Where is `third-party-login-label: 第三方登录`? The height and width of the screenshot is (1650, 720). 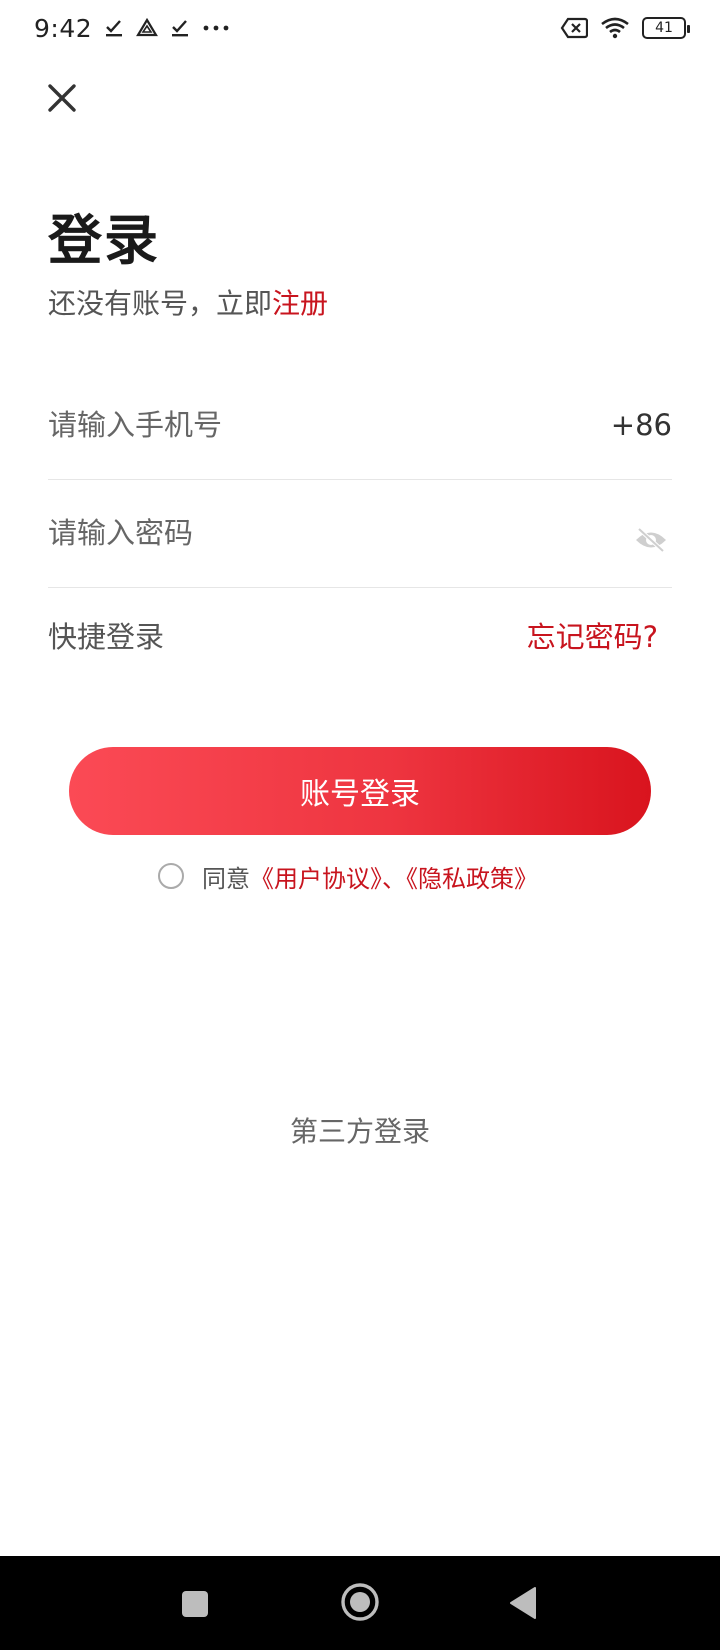 third-party-login-label: 第三方登录 is located at coordinates (359, 1131).